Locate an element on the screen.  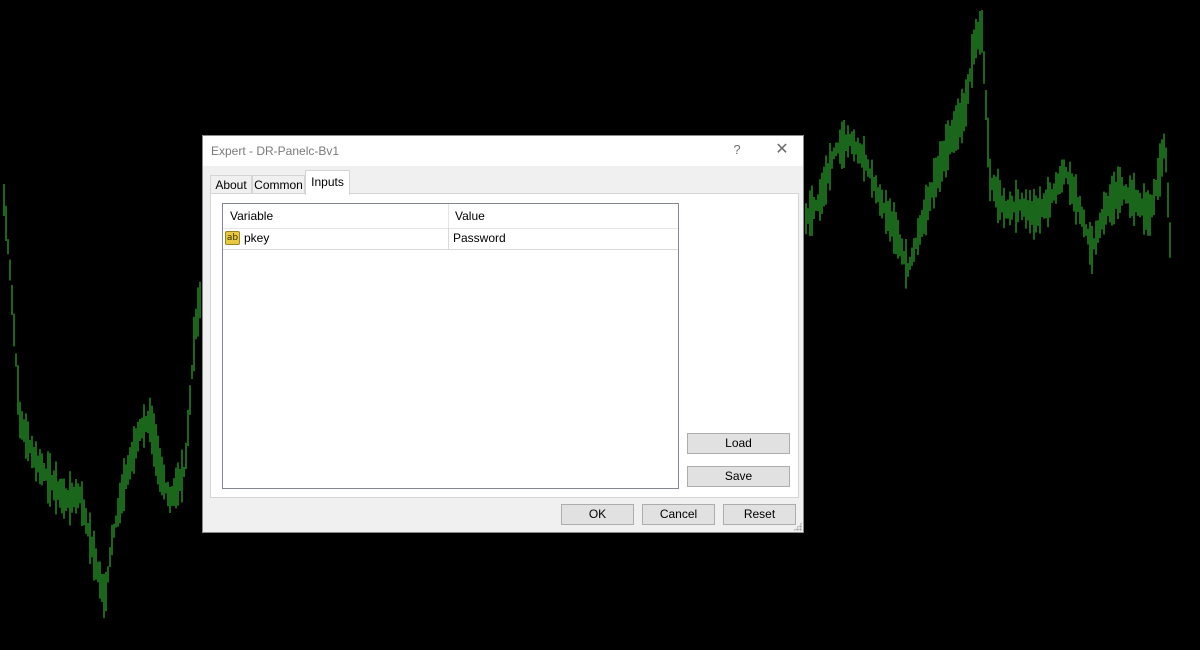
cancel-button: Cancel is located at coordinates (678, 514).